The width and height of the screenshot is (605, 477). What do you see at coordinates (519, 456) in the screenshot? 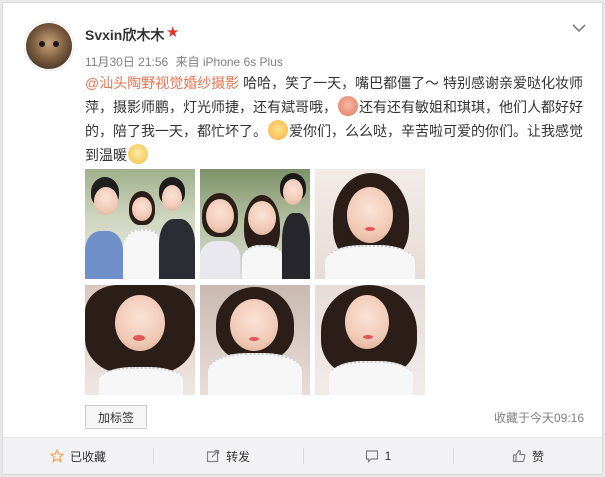
I see `thumbs-up-icon` at bounding box center [519, 456].